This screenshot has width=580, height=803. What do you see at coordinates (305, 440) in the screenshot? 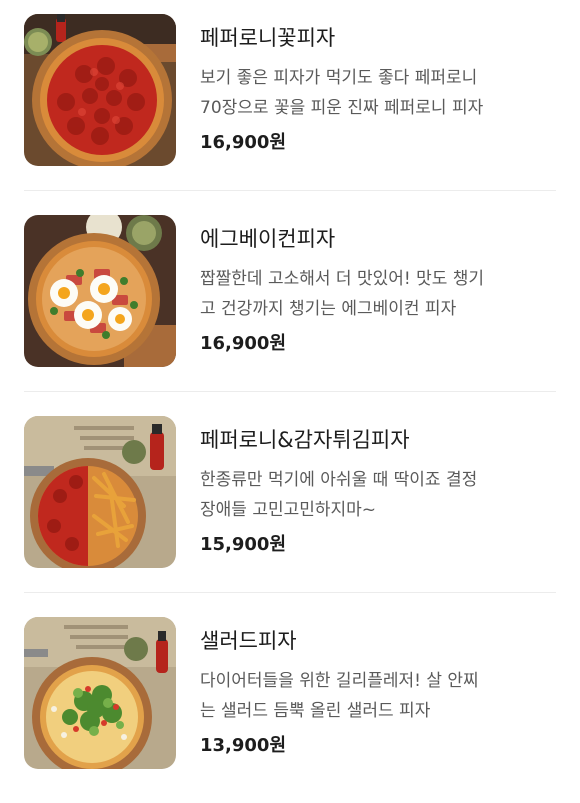
I see `menu-item-name: 페퍼로니&감자튀김피자` at bounding box center [305, 440].